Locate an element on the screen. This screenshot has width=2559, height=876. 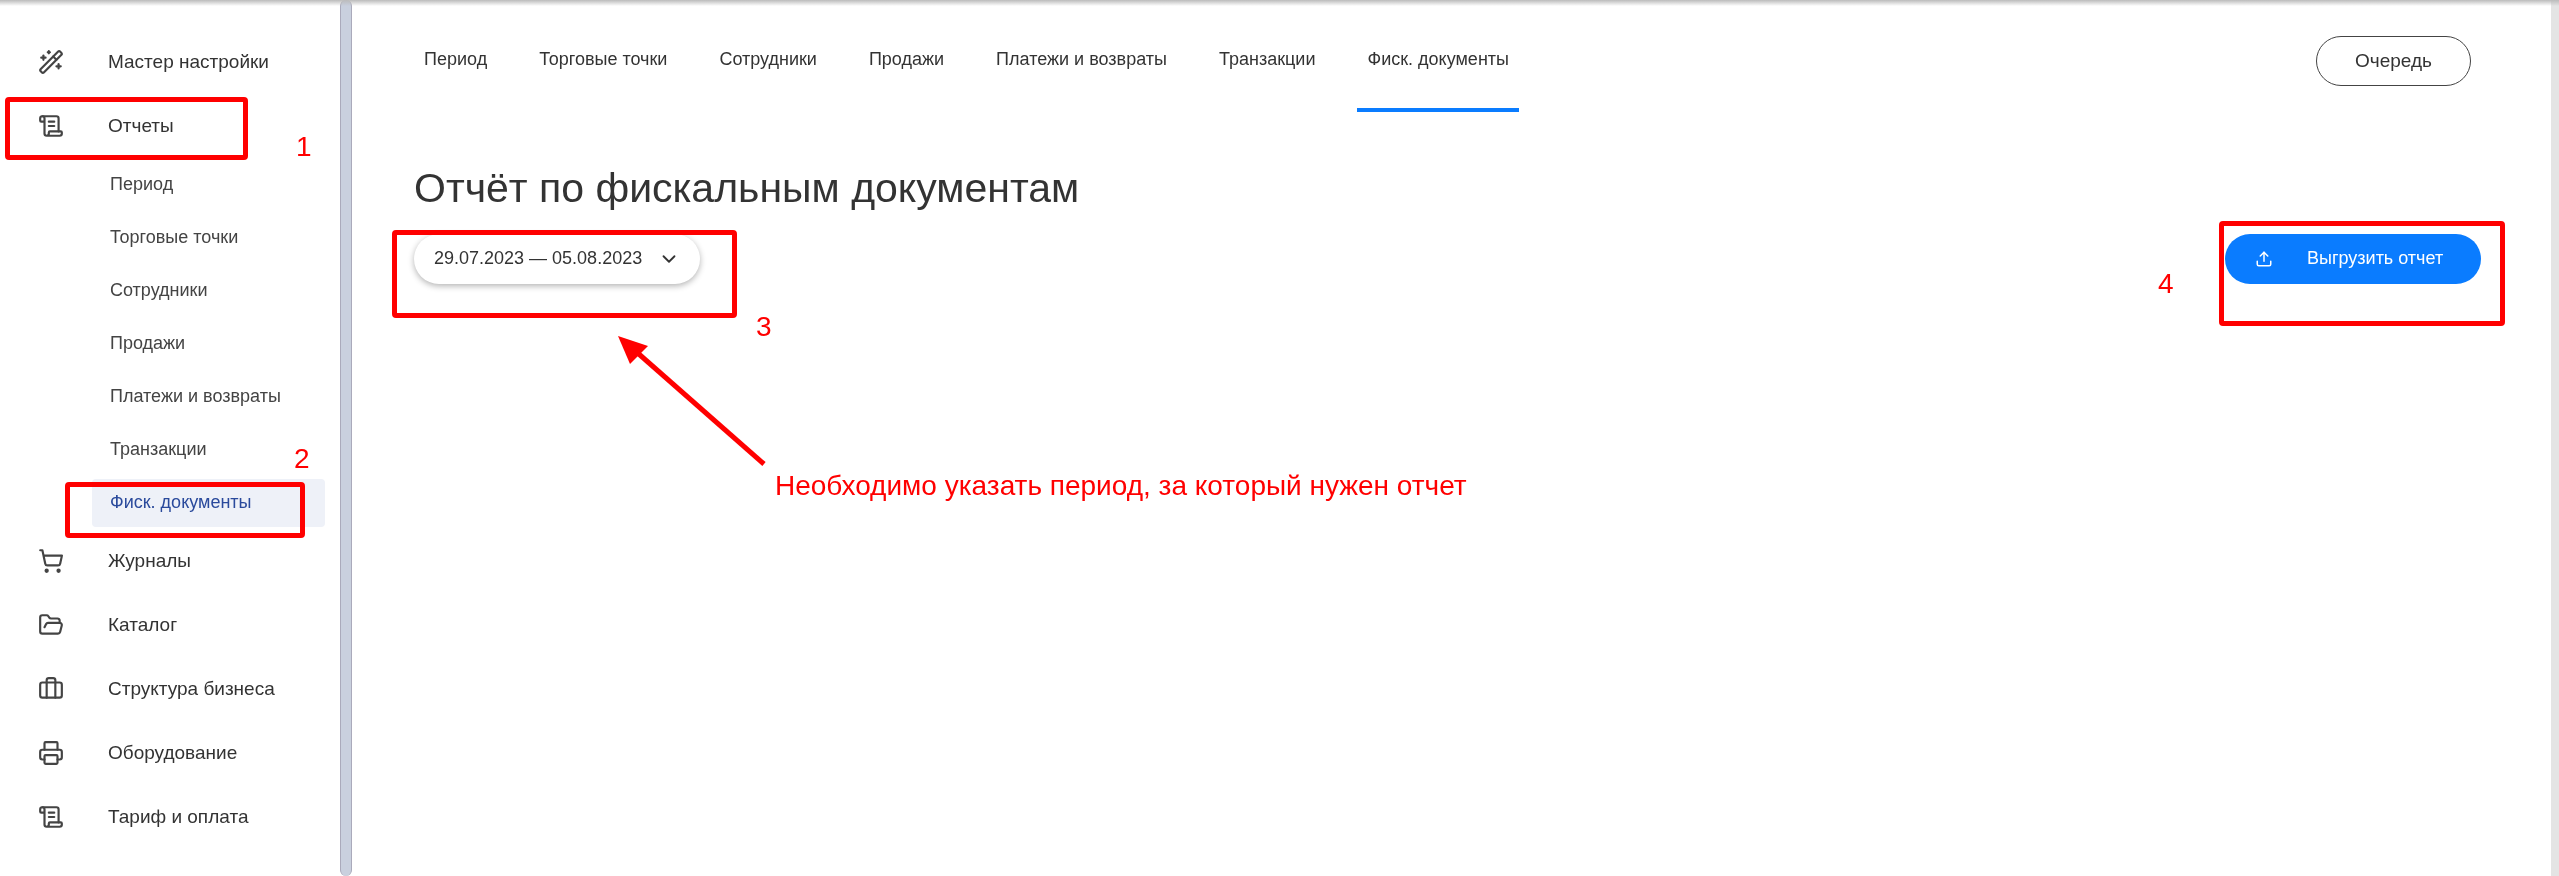
export-button: Выгрузить отчет is located at coordinates (2353, 258).